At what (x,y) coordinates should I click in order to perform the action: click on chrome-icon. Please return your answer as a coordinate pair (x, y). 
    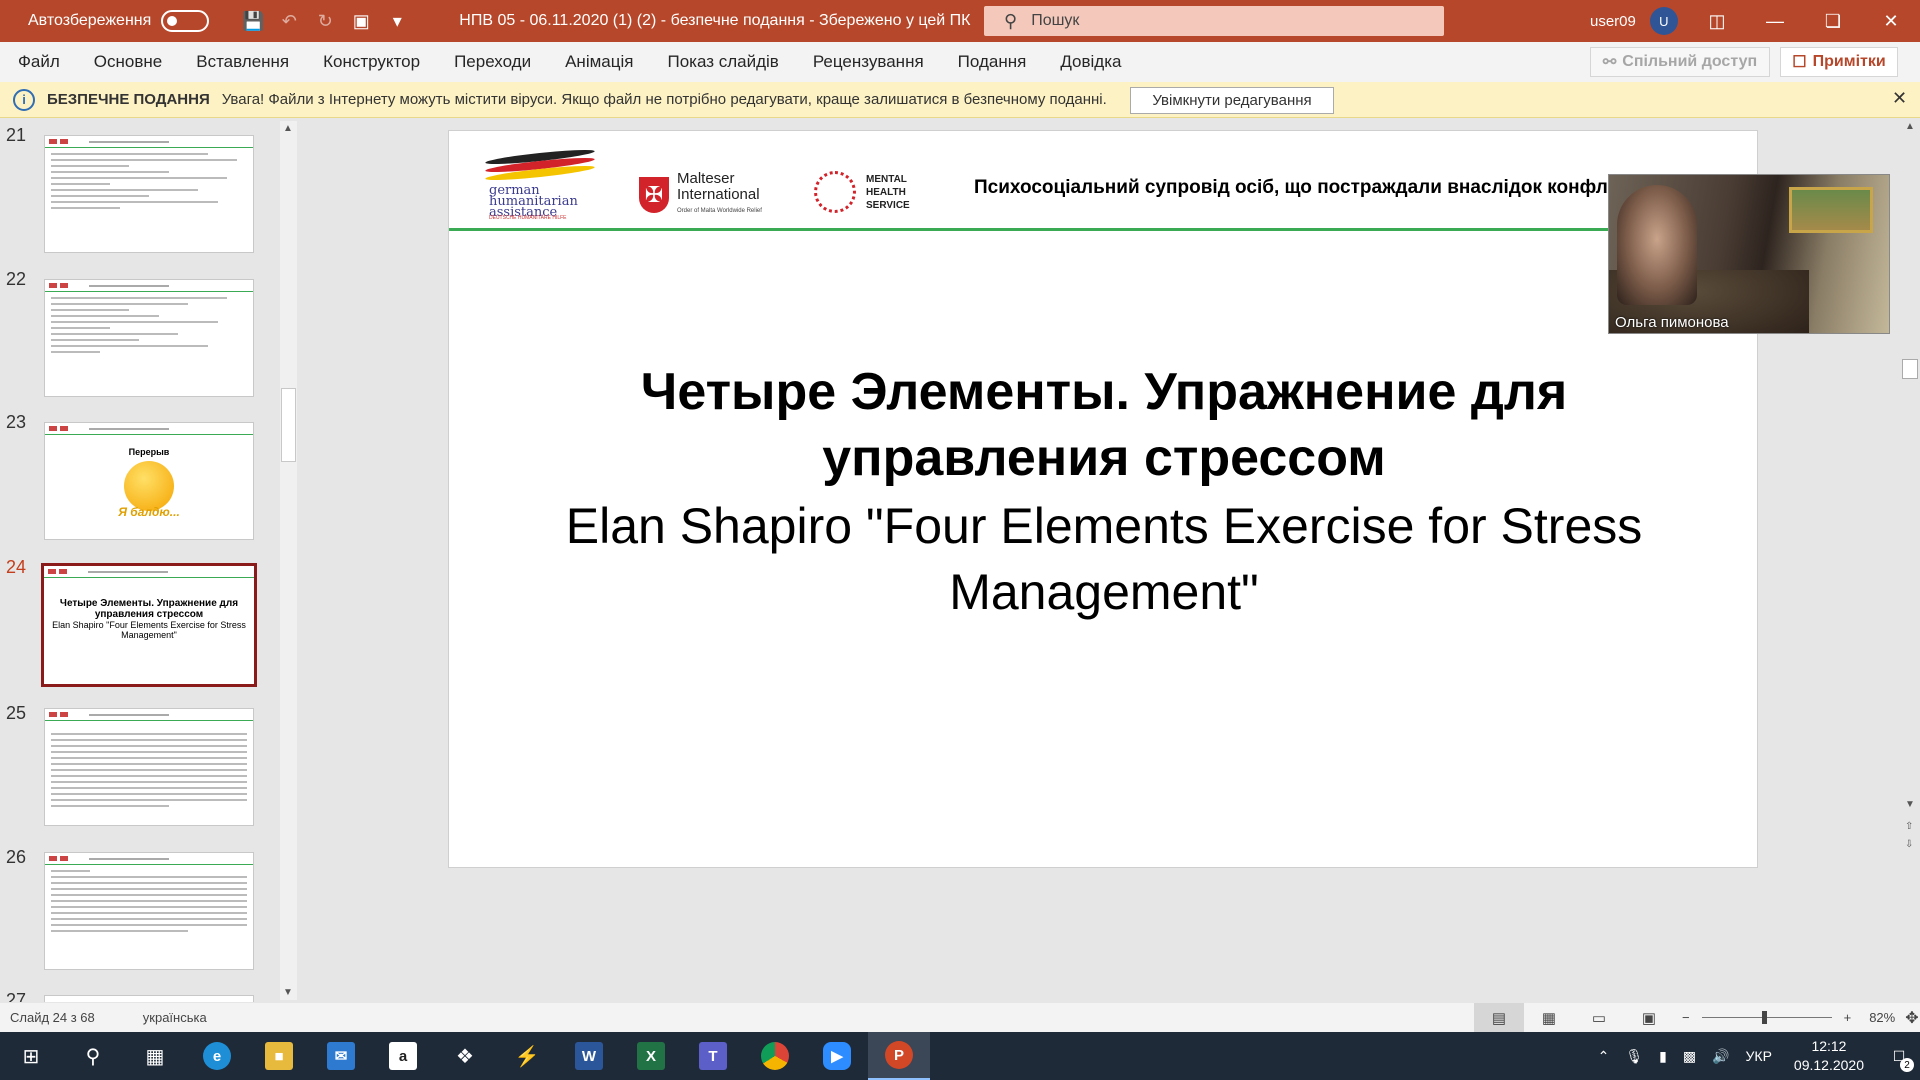
    Looking at the image, I should click on (775, 1056).